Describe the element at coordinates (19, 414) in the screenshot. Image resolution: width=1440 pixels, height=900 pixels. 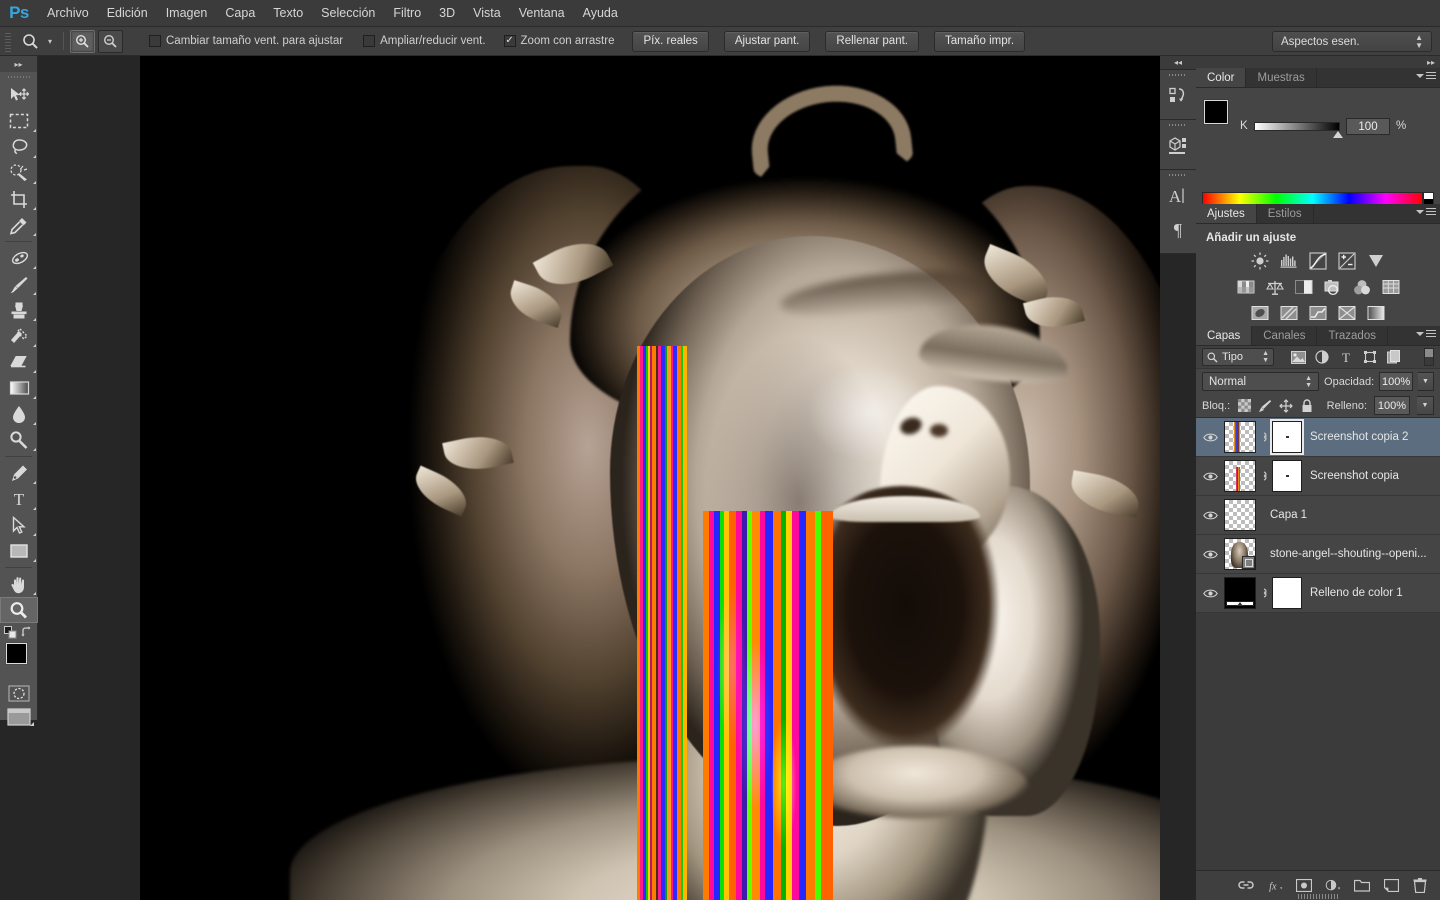
I see `tool-blur` at that location.